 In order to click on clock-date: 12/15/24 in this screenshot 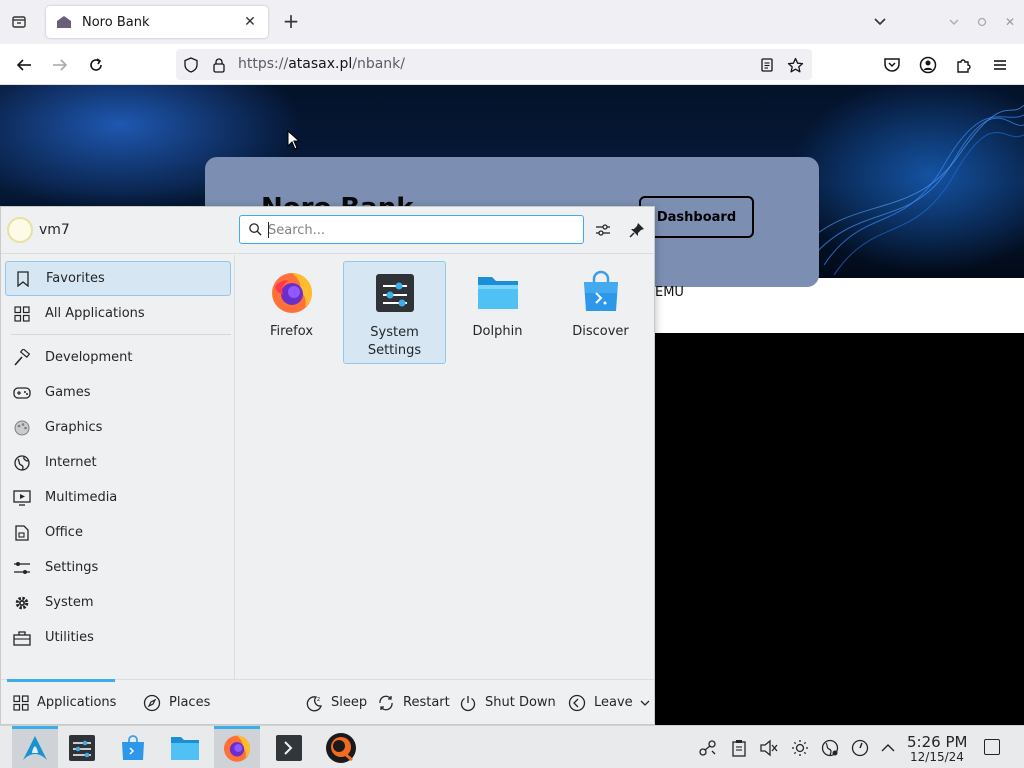, I will do `click(937, 757)`.